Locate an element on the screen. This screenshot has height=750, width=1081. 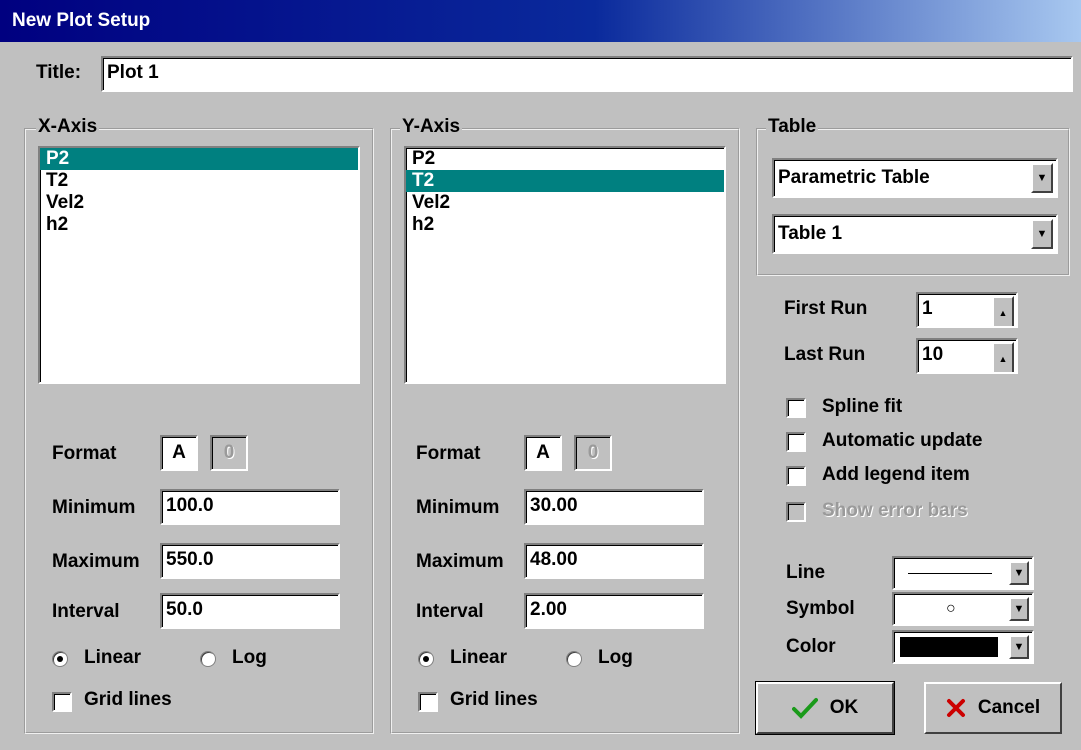
y-format-label: Format is located at coordinates (448, 453).